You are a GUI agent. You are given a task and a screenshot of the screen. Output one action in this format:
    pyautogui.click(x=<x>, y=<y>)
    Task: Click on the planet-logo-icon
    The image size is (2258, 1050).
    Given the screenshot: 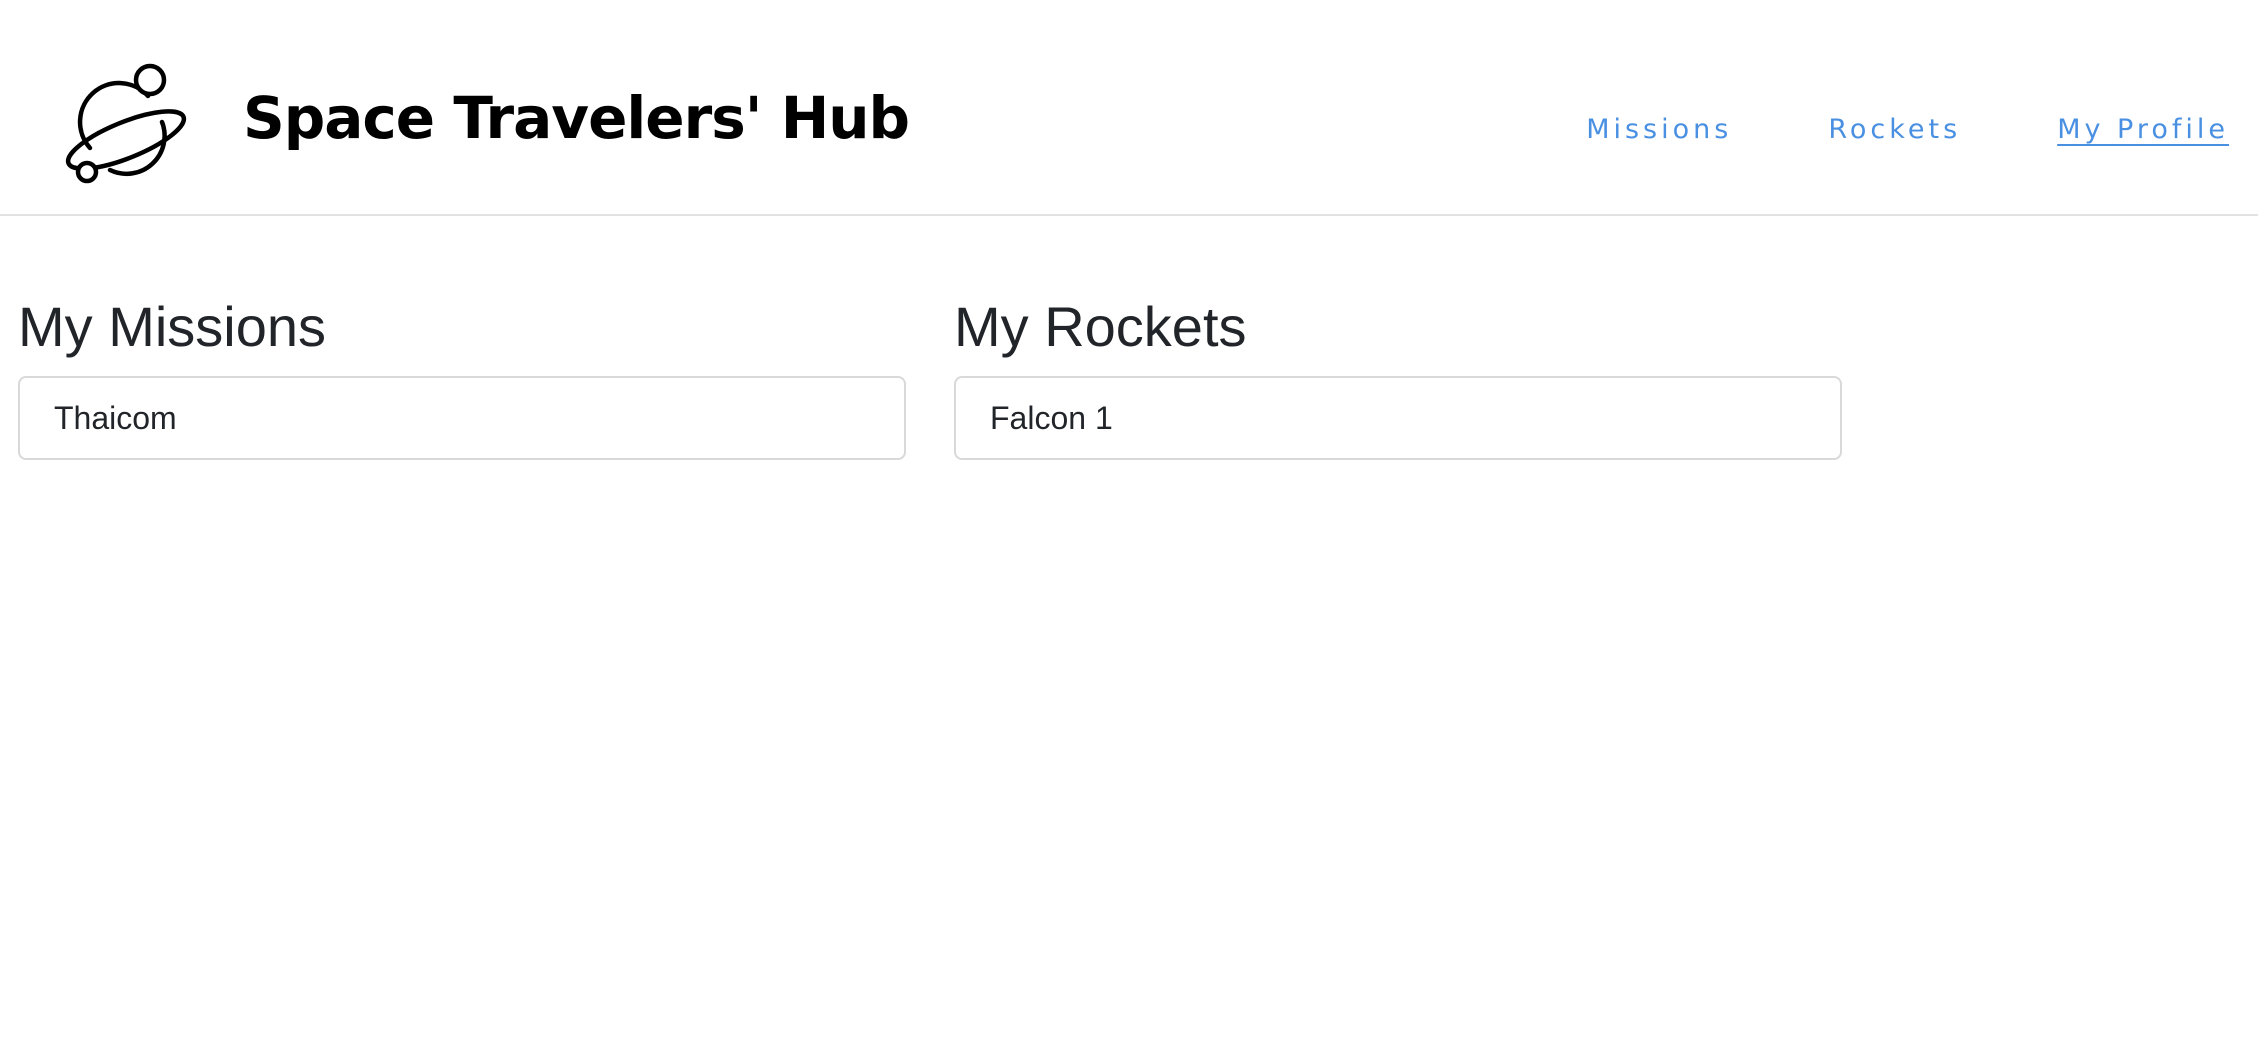 What is the action you would take?
    pyautogui.click(x=126, y=123)
    